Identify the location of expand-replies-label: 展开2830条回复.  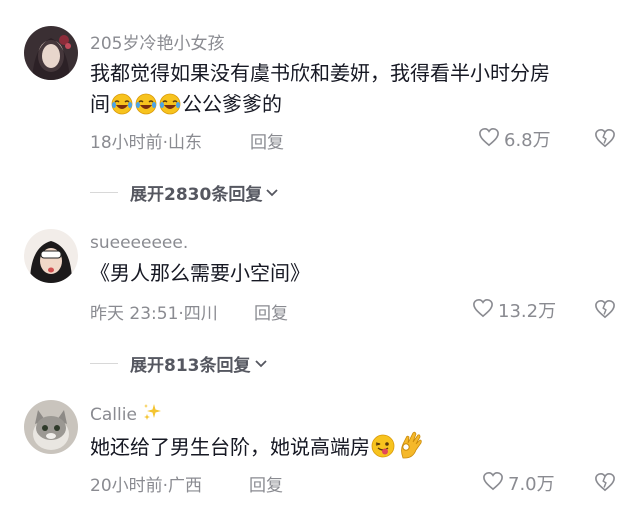
(196, 195).